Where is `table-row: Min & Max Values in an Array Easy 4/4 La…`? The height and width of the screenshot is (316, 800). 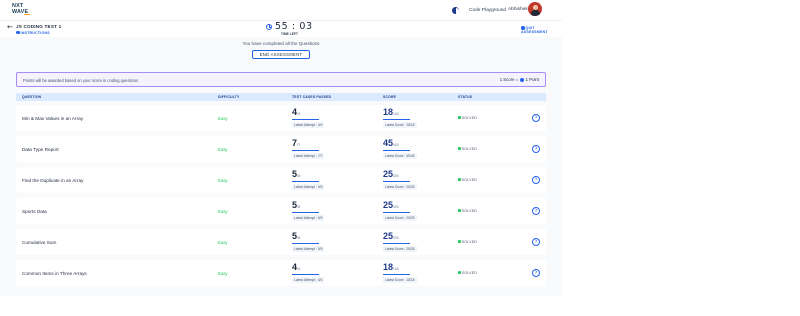 table-row: Min & Max Values in an Array Easy 4/4 La… is located at coordinates (281, 118).